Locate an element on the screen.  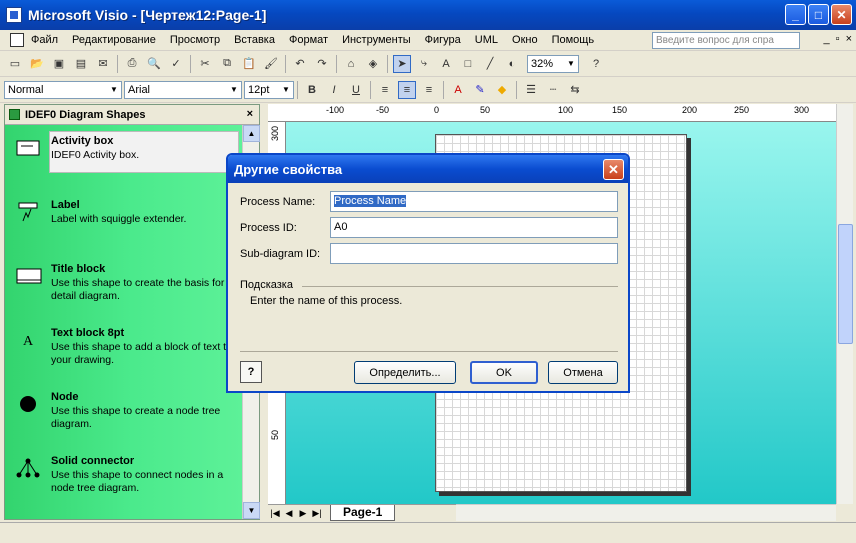
scroll-down-icon: ▼ is located at coordinates (251, 510).